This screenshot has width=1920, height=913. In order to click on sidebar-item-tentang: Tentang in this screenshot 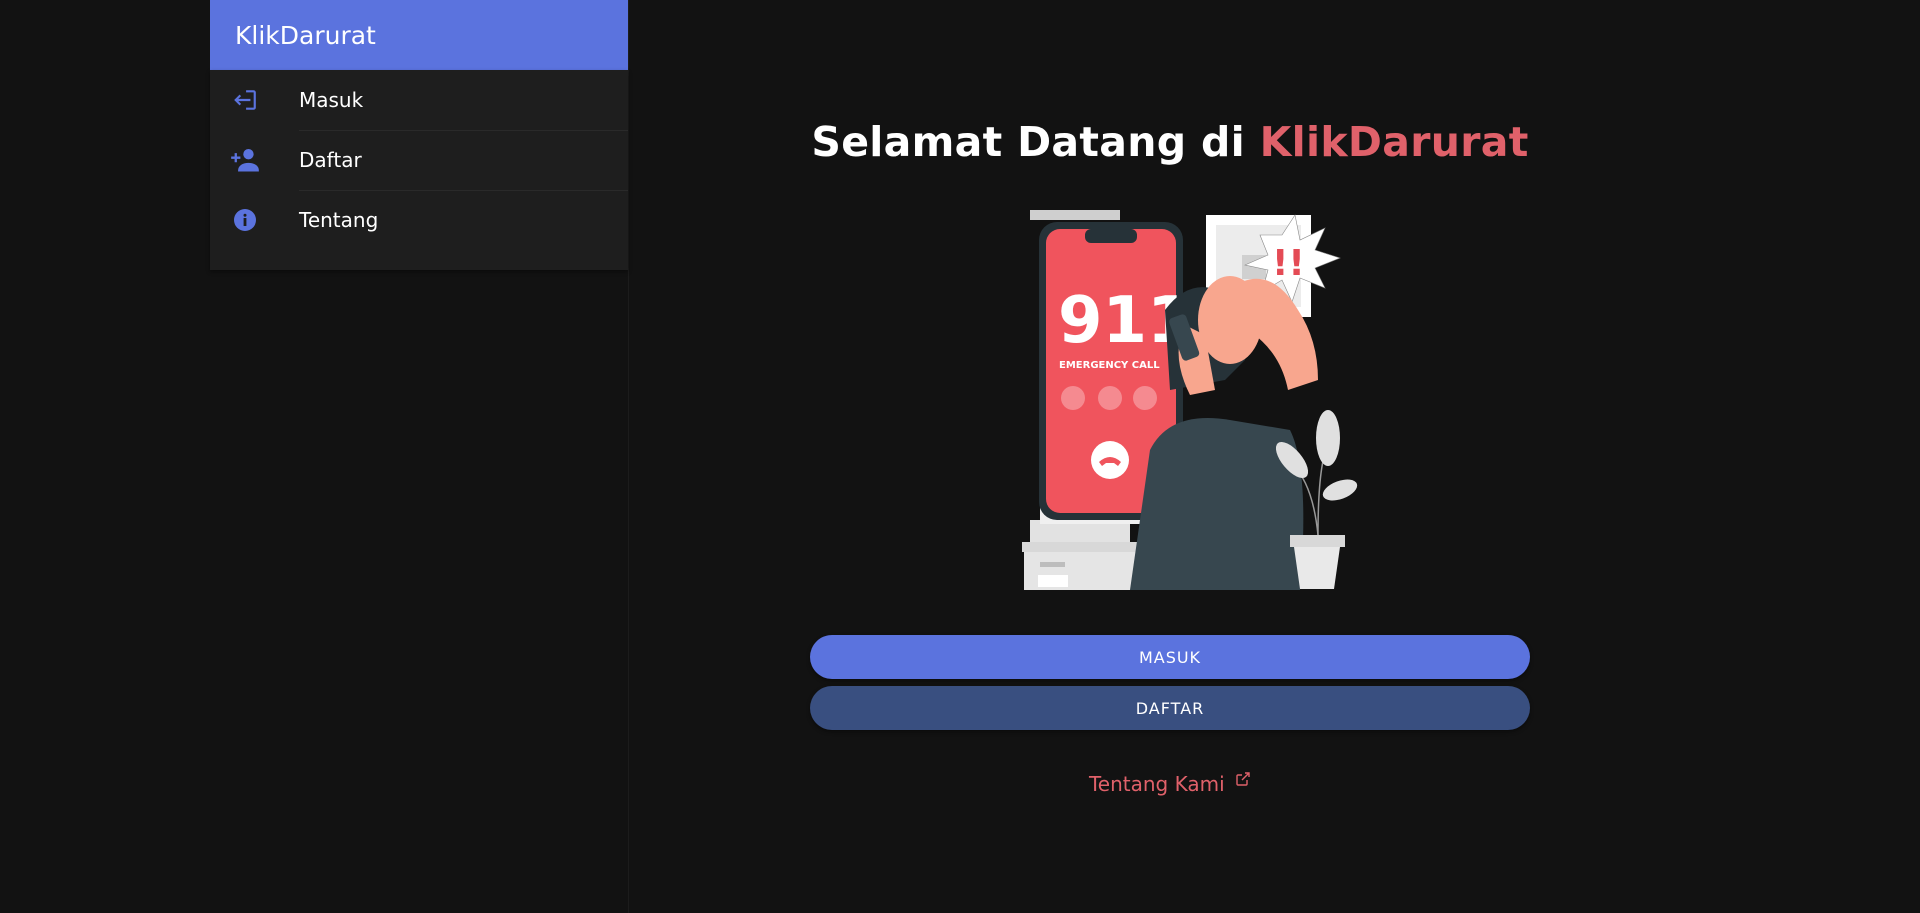, I will do `click(419, 220)`.